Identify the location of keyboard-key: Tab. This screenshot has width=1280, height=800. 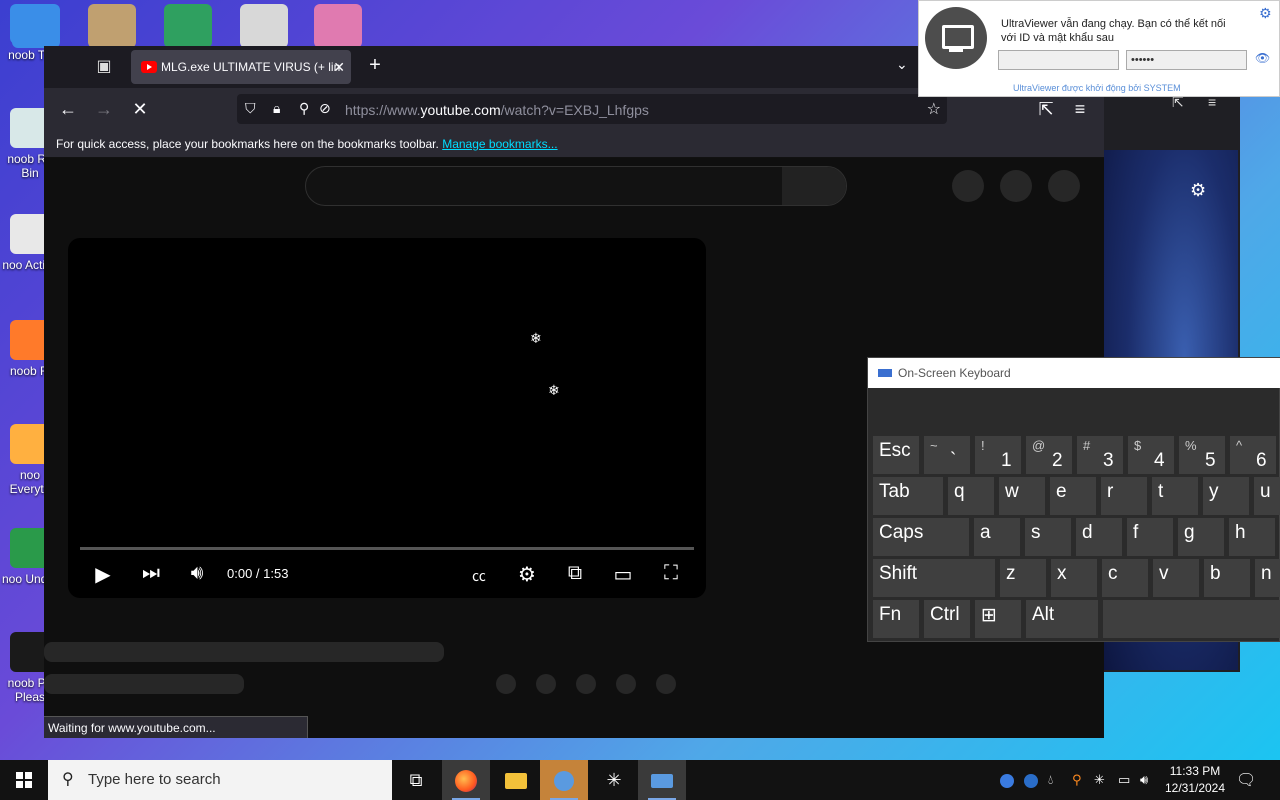
(908, 496).